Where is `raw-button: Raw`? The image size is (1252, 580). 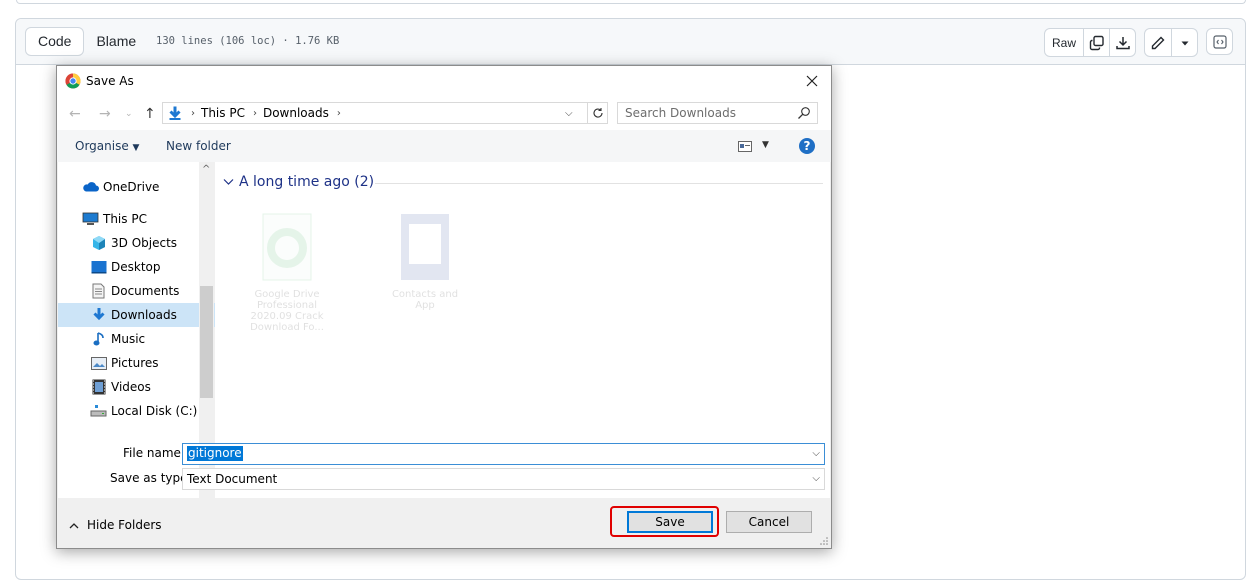
raw-button: Raw is located at coordinates (1064, 42).